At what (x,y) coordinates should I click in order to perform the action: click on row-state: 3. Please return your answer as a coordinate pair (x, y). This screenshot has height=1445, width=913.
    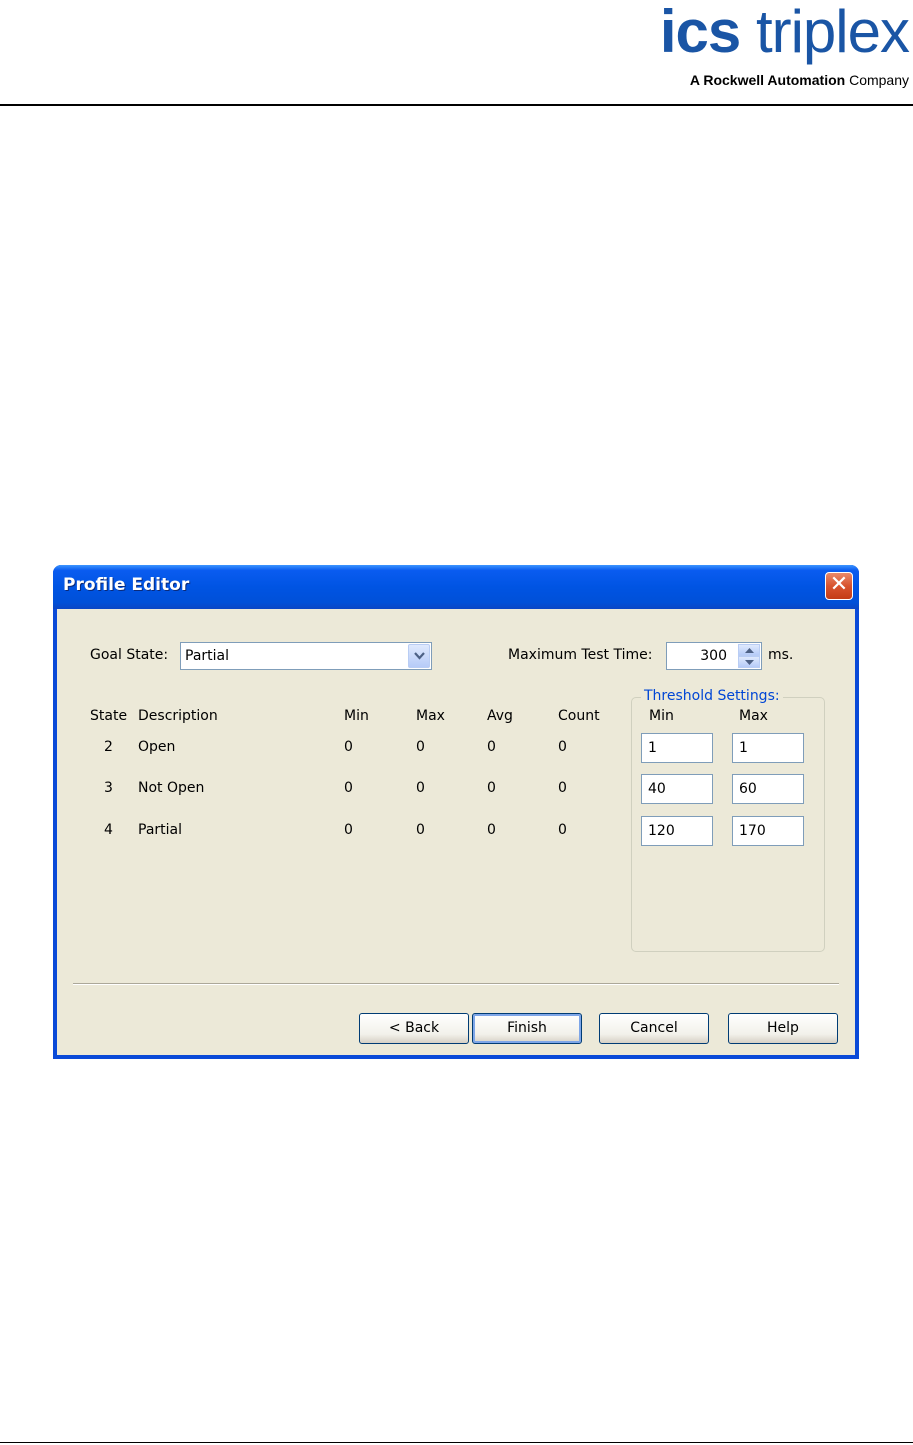
    Looking at the image, I should click on (108, 788).